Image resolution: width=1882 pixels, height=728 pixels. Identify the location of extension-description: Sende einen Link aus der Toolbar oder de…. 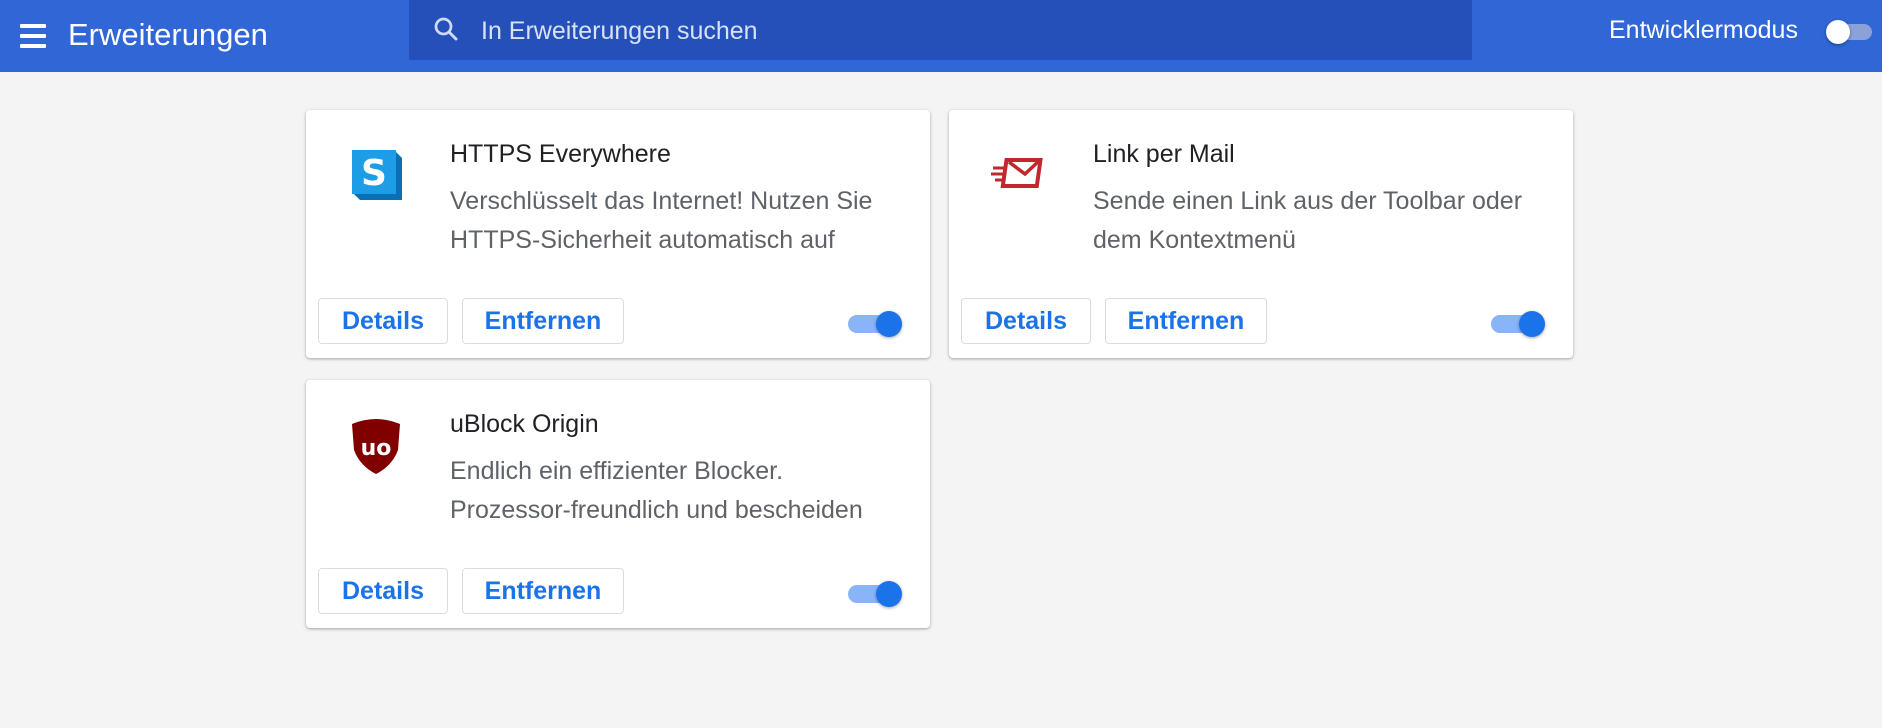
(1308, 220).